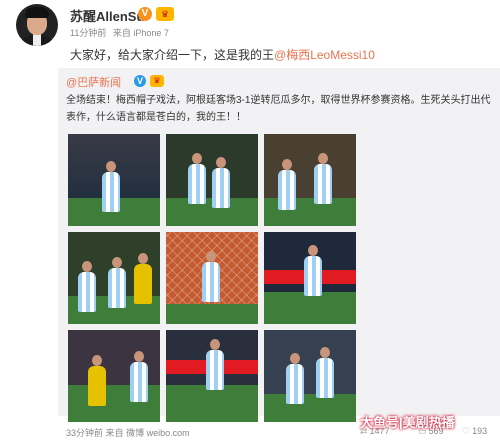 This screenshot has height=442, width=500. I want to click on verified-badge-icon: V, so click(145, 14).